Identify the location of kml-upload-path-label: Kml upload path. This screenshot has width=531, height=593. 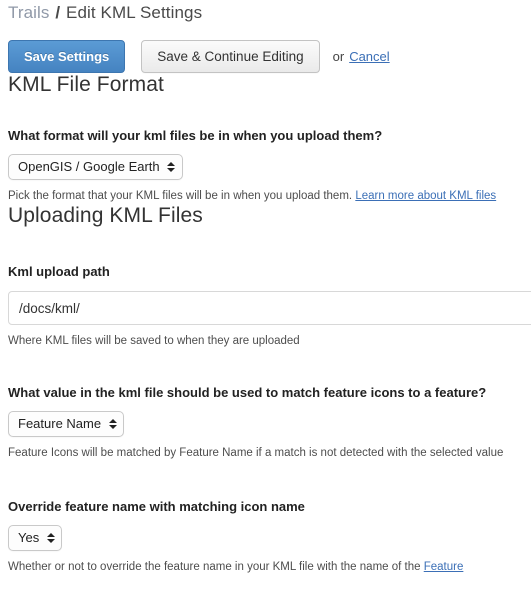
(59, 271).